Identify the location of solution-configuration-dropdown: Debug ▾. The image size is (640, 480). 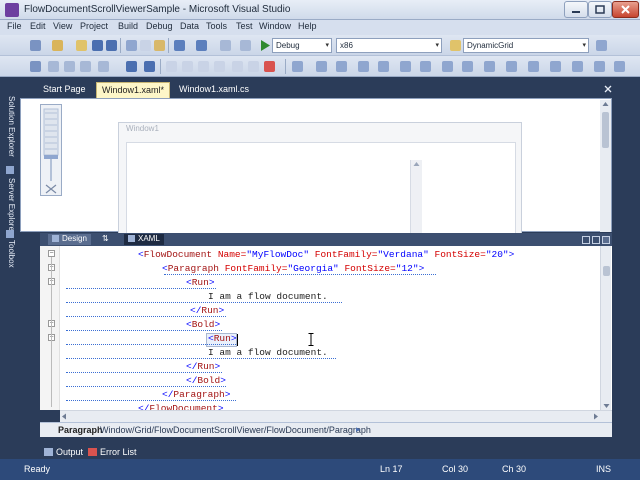
(302, 45).